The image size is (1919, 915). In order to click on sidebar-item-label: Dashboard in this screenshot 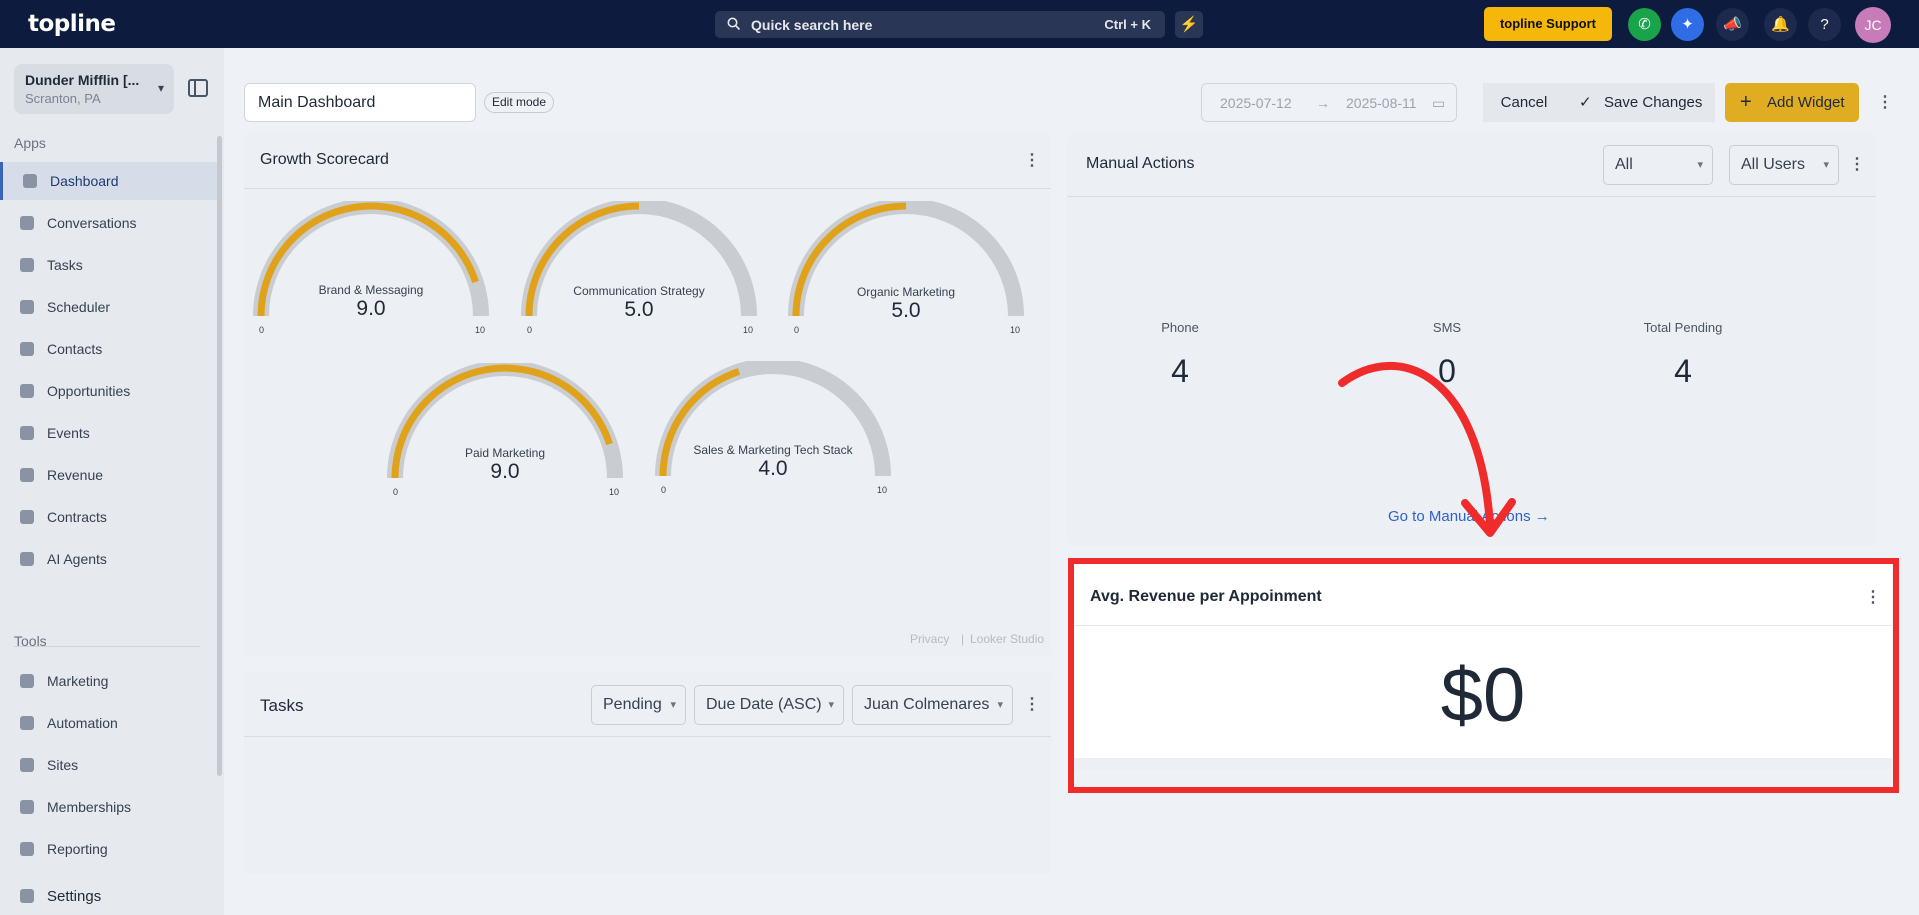, I will do `click(84, 181)`.